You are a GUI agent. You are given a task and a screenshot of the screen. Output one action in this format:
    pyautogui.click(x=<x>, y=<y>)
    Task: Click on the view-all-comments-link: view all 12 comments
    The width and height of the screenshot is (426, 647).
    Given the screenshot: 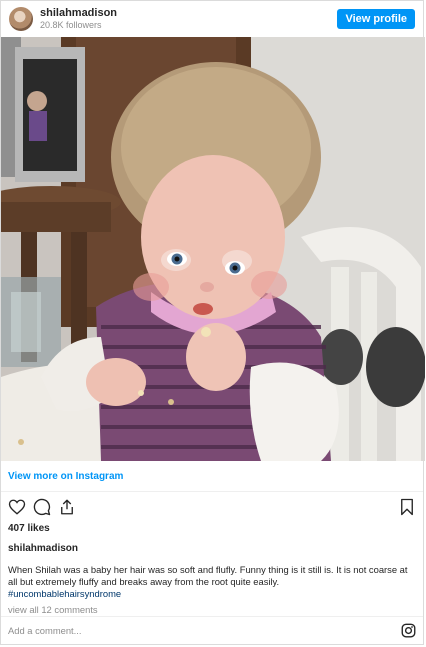 What is the action you would take?
    pyautogui.click(x=212, y=609)
    